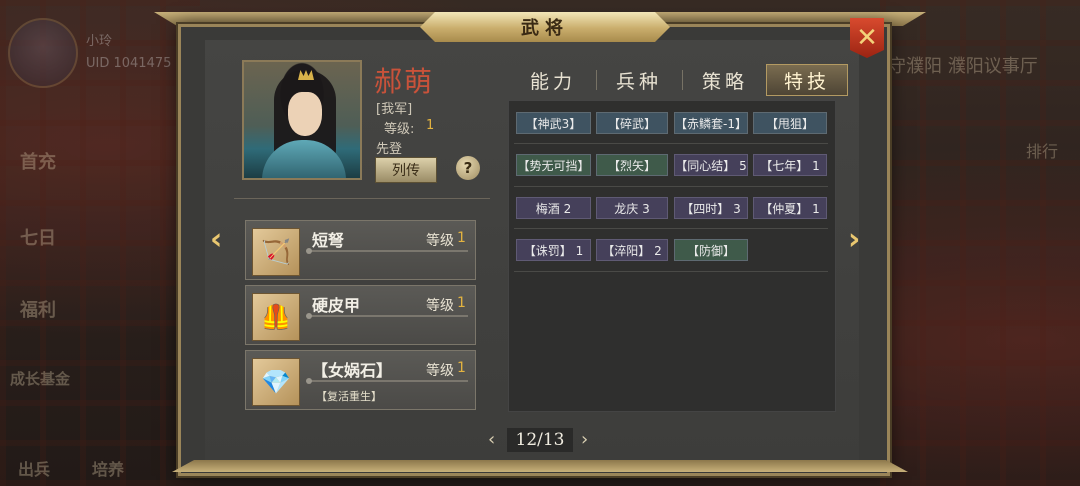 Image resolution: width=1080 pixels, height=486 pixels. I want to click on side-menu-growth-fund: 成长基金, so click(40, 378).